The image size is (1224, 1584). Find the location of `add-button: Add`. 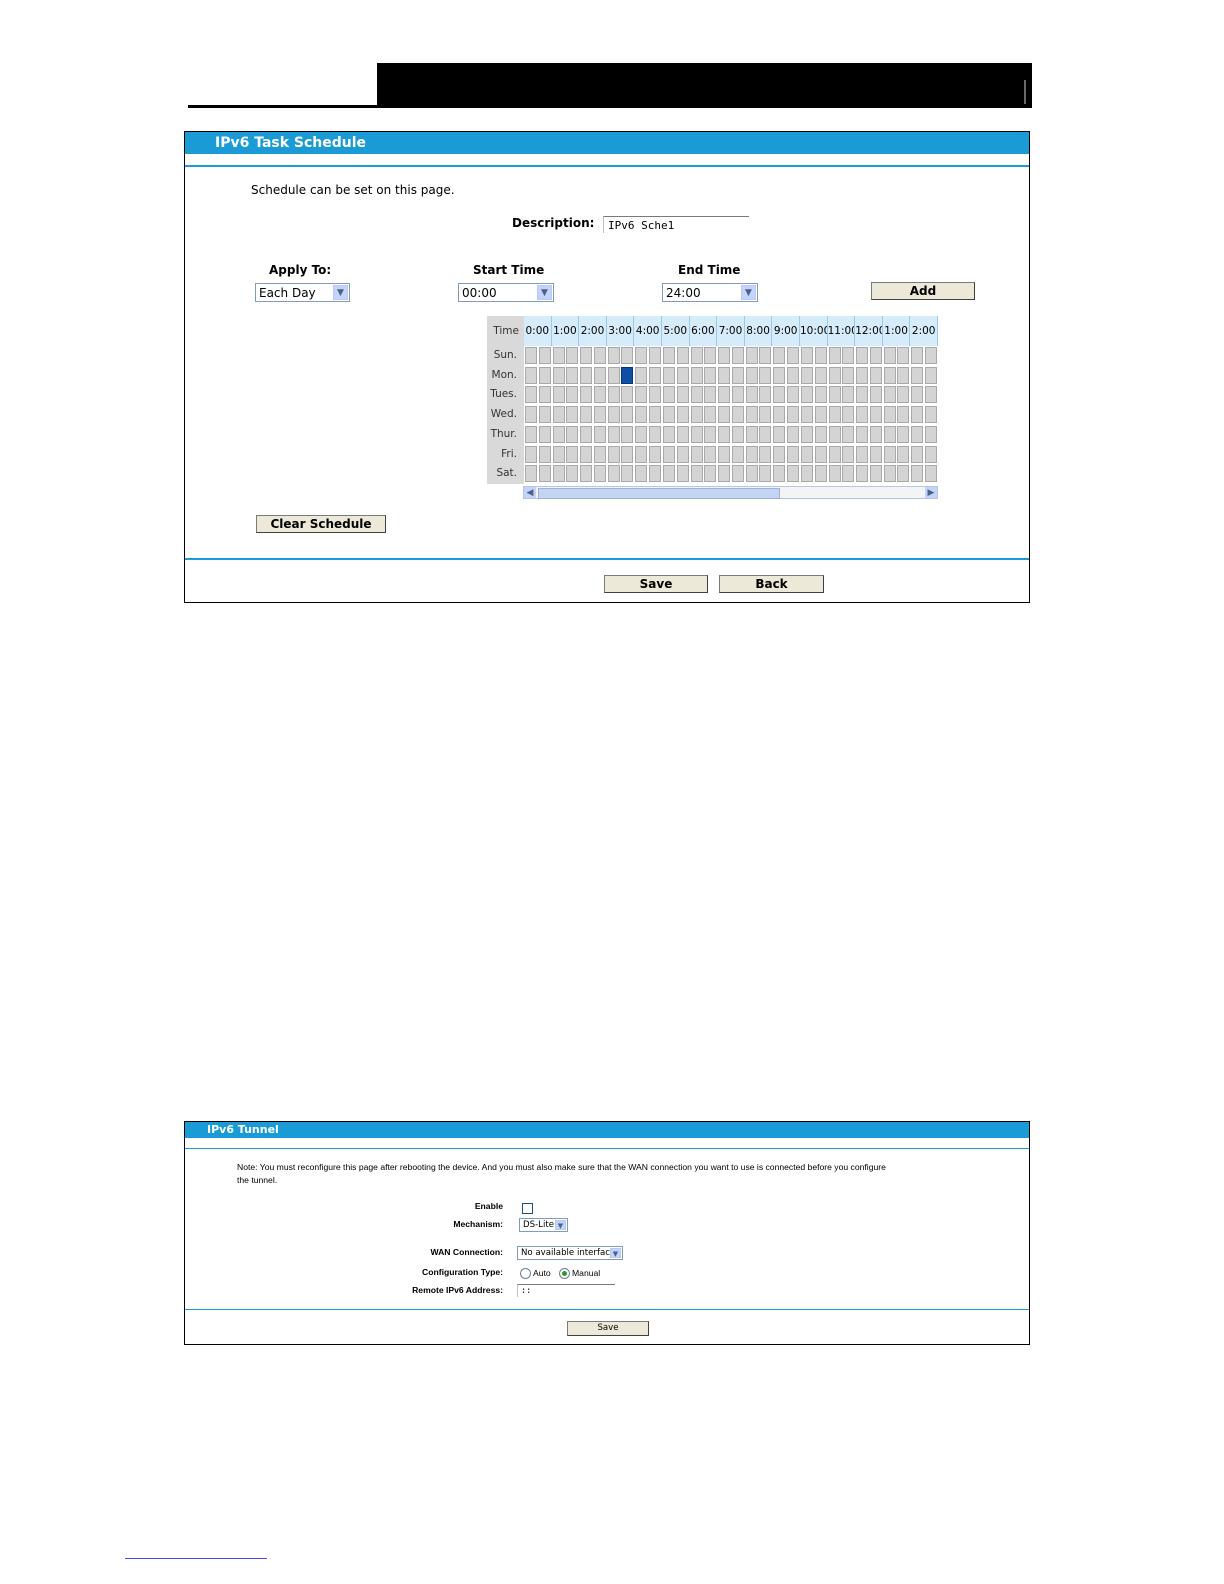

add-button: Add is located at coordinates (923, 291).